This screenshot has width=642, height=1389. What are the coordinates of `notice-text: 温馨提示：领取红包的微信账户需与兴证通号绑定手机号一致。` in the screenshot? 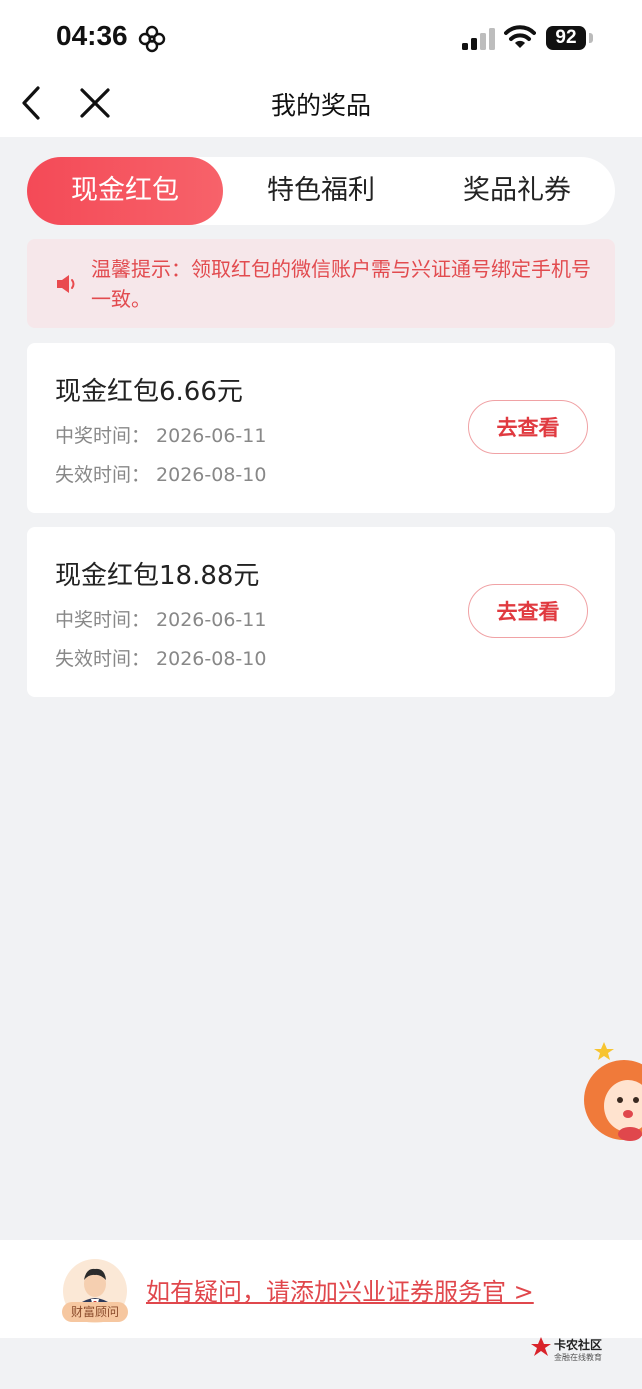 It's located at (341, 284).